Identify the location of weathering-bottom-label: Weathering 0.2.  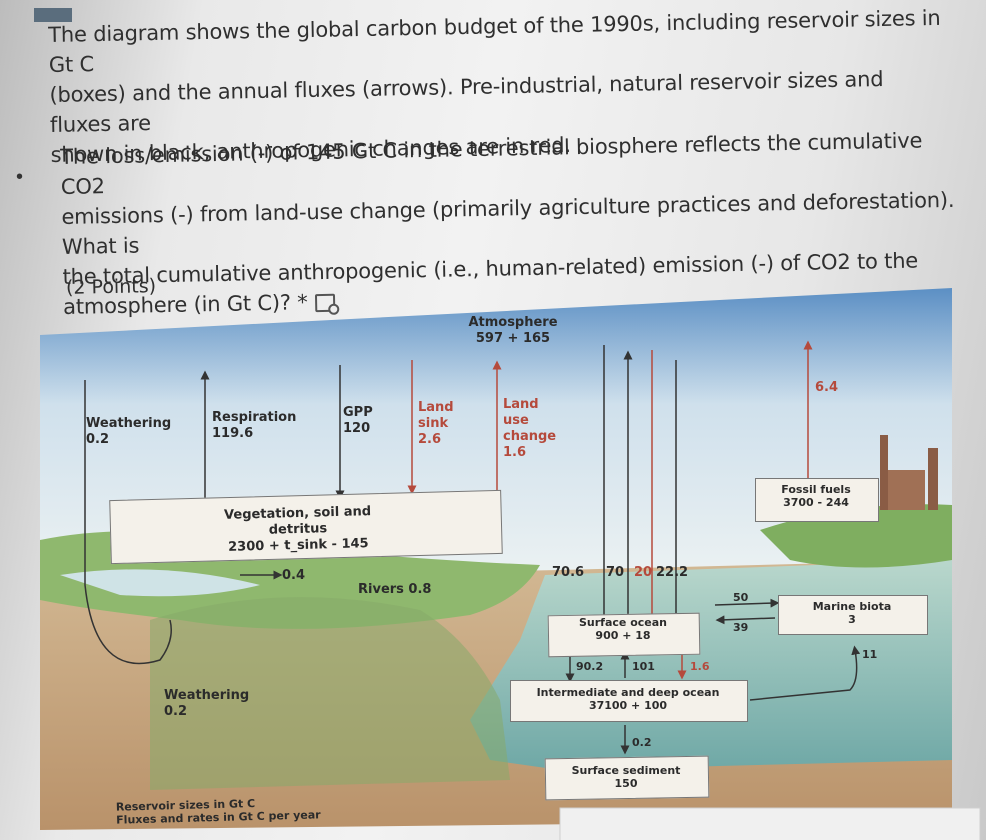
(207, 703).